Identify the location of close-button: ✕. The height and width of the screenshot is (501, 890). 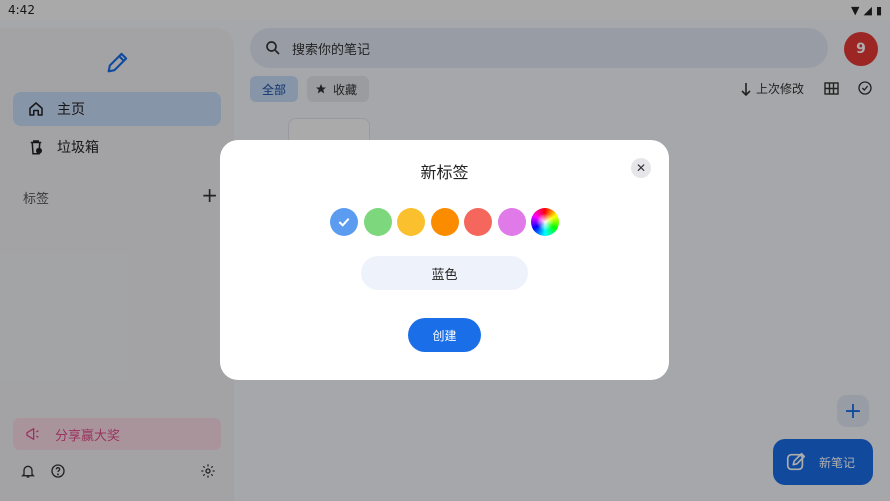
(641, 168).